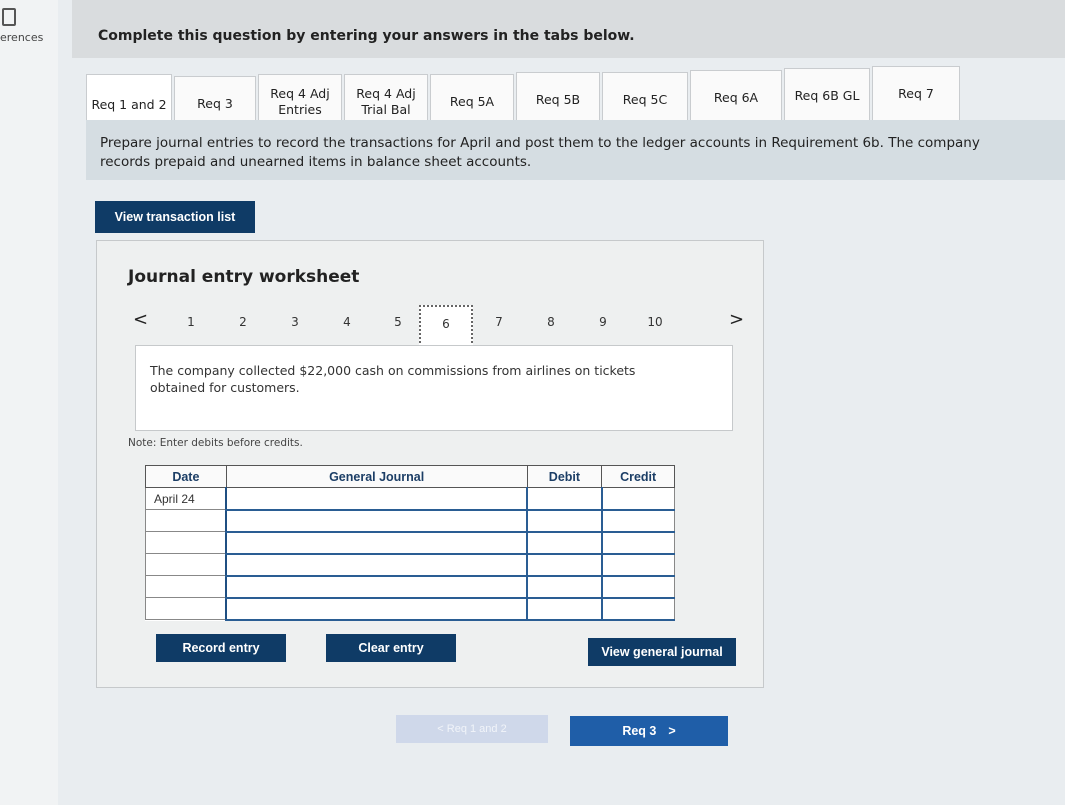  What do you see at coordinates (736, 319) in the screenshot?
I see `next-entry-arrow-icon: >` at bounding box center [736, 319].